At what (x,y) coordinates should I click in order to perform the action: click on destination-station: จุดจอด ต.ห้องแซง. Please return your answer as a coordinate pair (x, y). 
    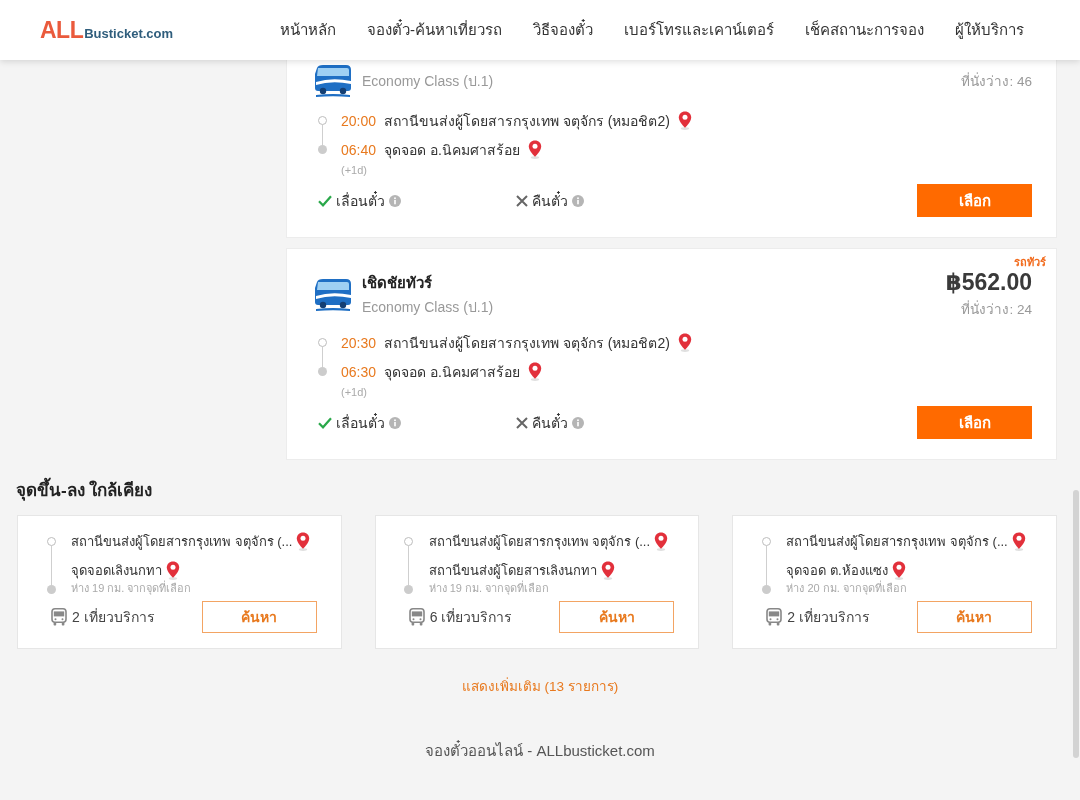
    Looking at the image, I should click on (837, 571).